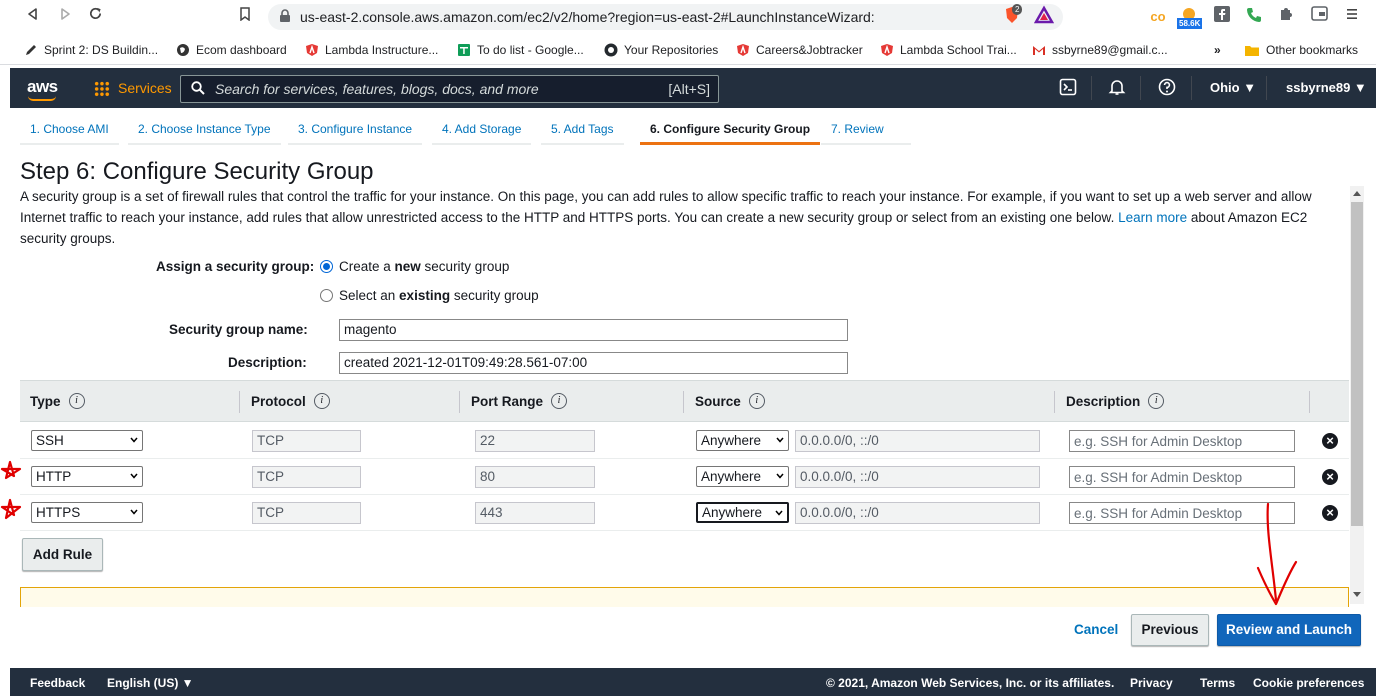 This screenshot has height=696, width=1376. Describe the element at coordinates (730, 129) in the screenshot. I see `tab-configure-security-group: 6. Configure Security Group` at that location.